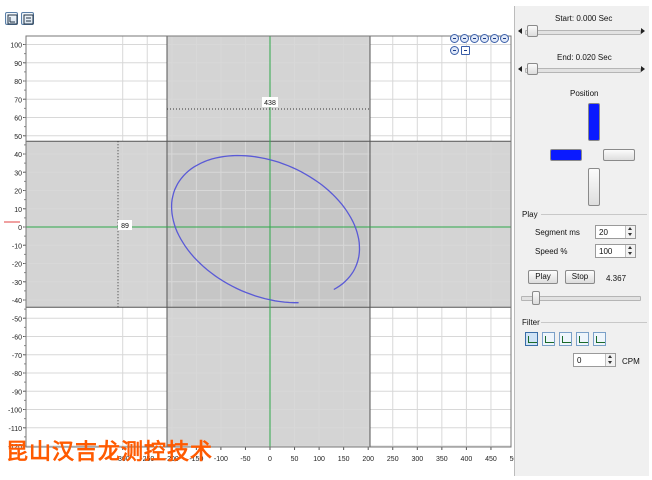  Describe the element at coordinates (584, 93) in the screenshot. I see `position-label: Position` at that location.